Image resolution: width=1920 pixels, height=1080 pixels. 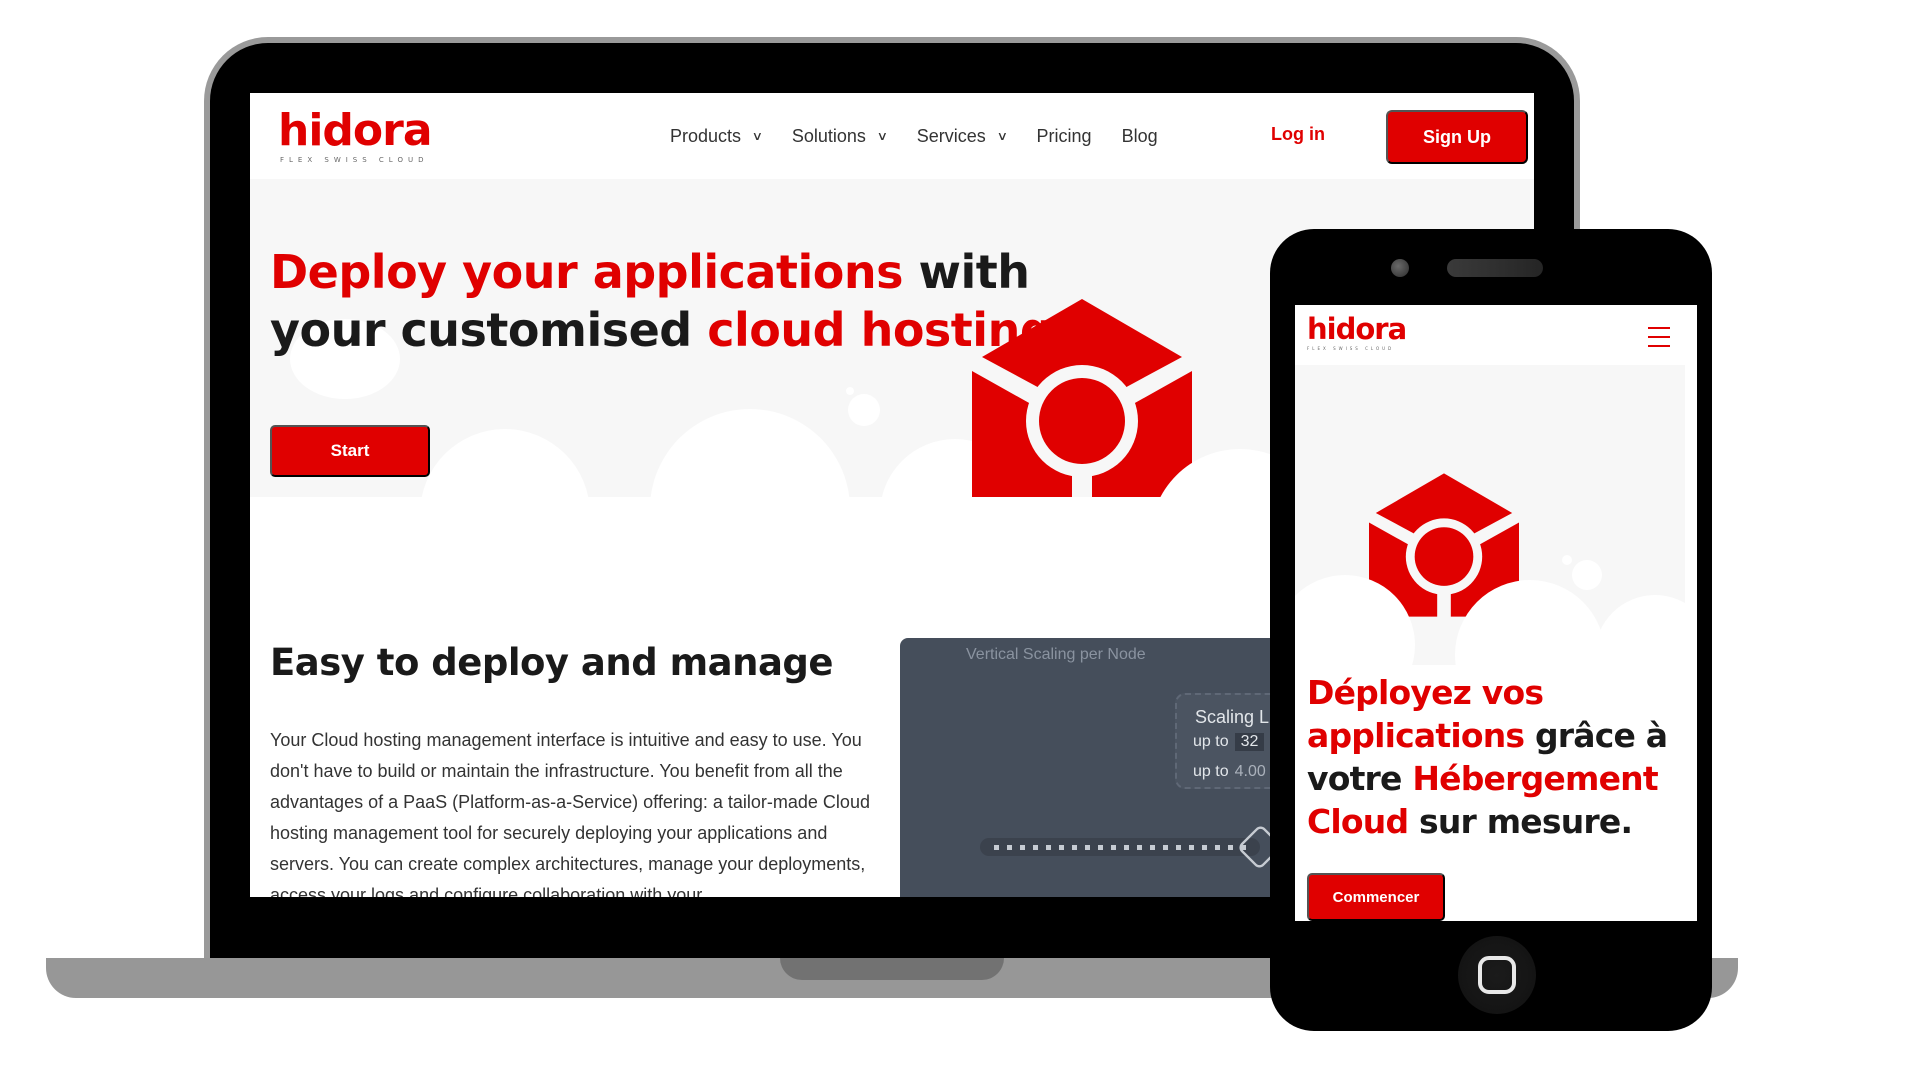 I want to click on nav-item-solutions: Solutions ∨, so click(x=840, y=136).